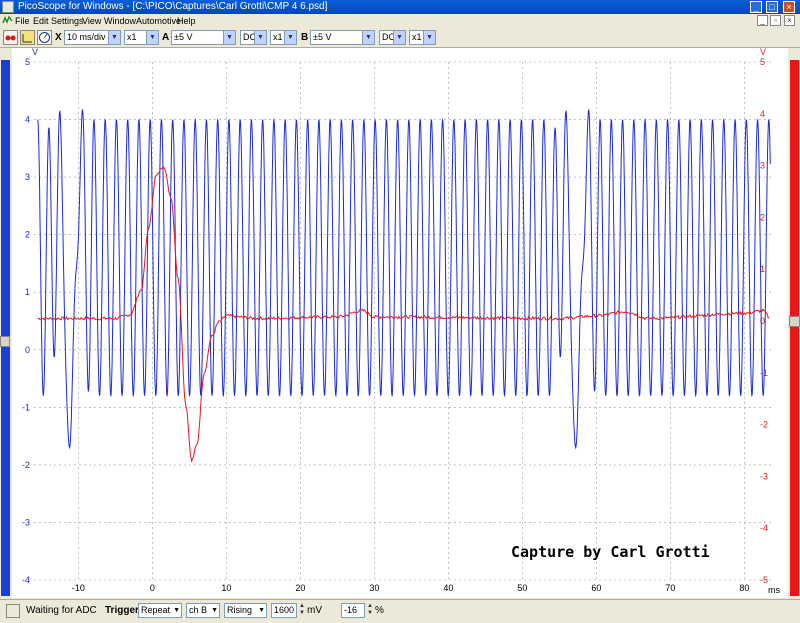 The image size is (800, 623). What do you see at coordinates (522, 588) in the screenshot?
I see `x-tick-label: 50` at bounding box center [522, 588].